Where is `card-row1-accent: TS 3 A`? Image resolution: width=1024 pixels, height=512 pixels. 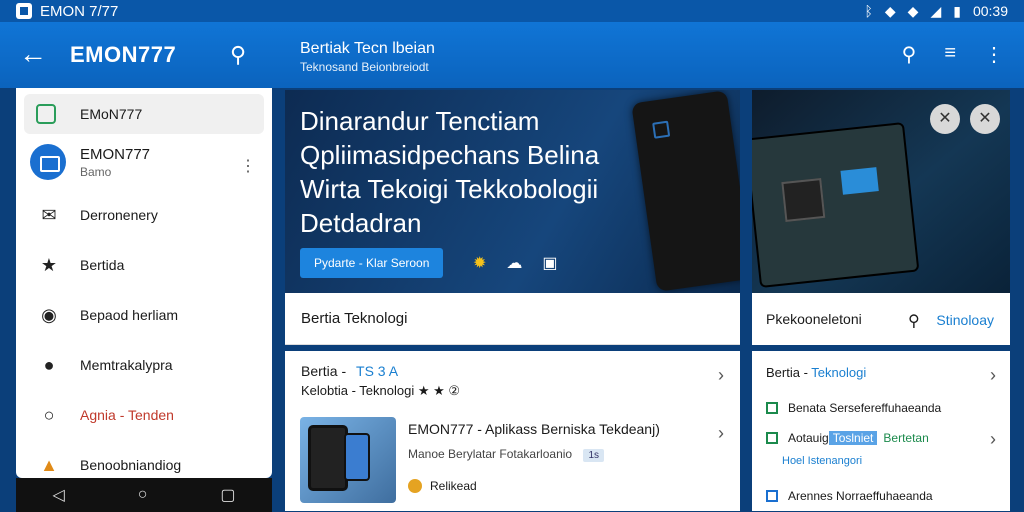 card-row1-accent: TS 3 A is located at coordinates (377, 371).